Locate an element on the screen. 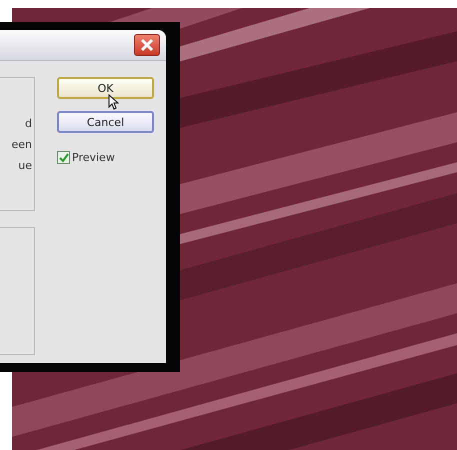 The image size is (457, 450). preview-checkbox is located at coordinates (63, 157).